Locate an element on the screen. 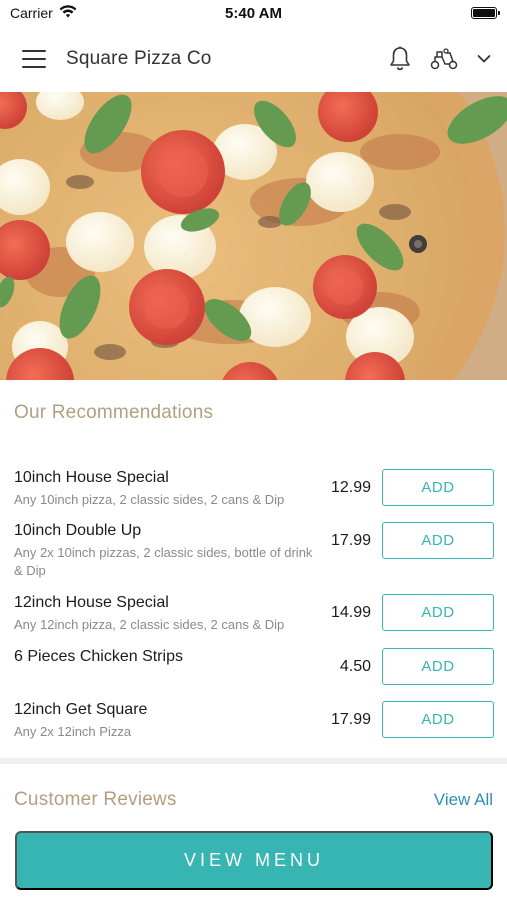 This screenshot has height=900, width=507. header-actions is located at coordinates (440, 59).